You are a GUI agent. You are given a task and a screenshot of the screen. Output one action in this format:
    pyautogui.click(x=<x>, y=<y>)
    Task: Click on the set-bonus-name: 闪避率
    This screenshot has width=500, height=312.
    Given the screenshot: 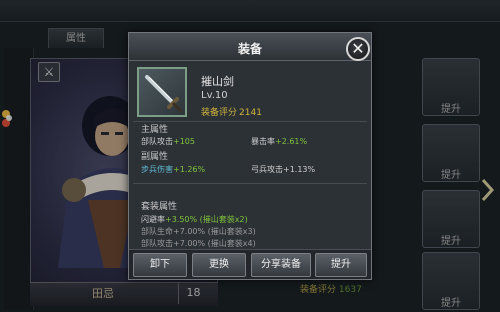 What is the action you would take?
    pyautogui.click(x=153, y=219)
    